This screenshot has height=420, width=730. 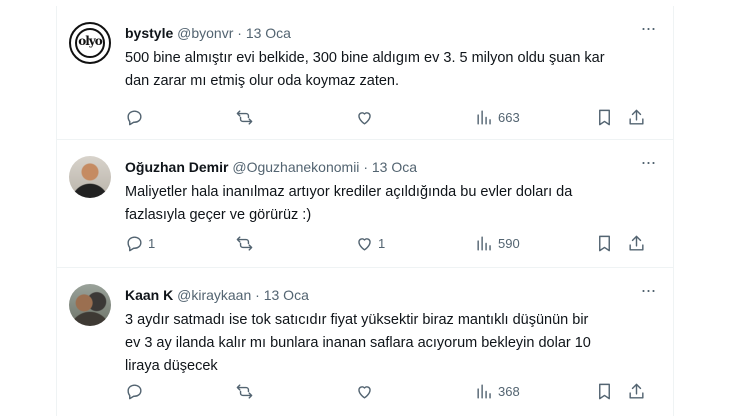 What do you see at coordinates (393, 391) in the screenshot?
I see `tweet-actions: 368` at bounding box center [393, 391].